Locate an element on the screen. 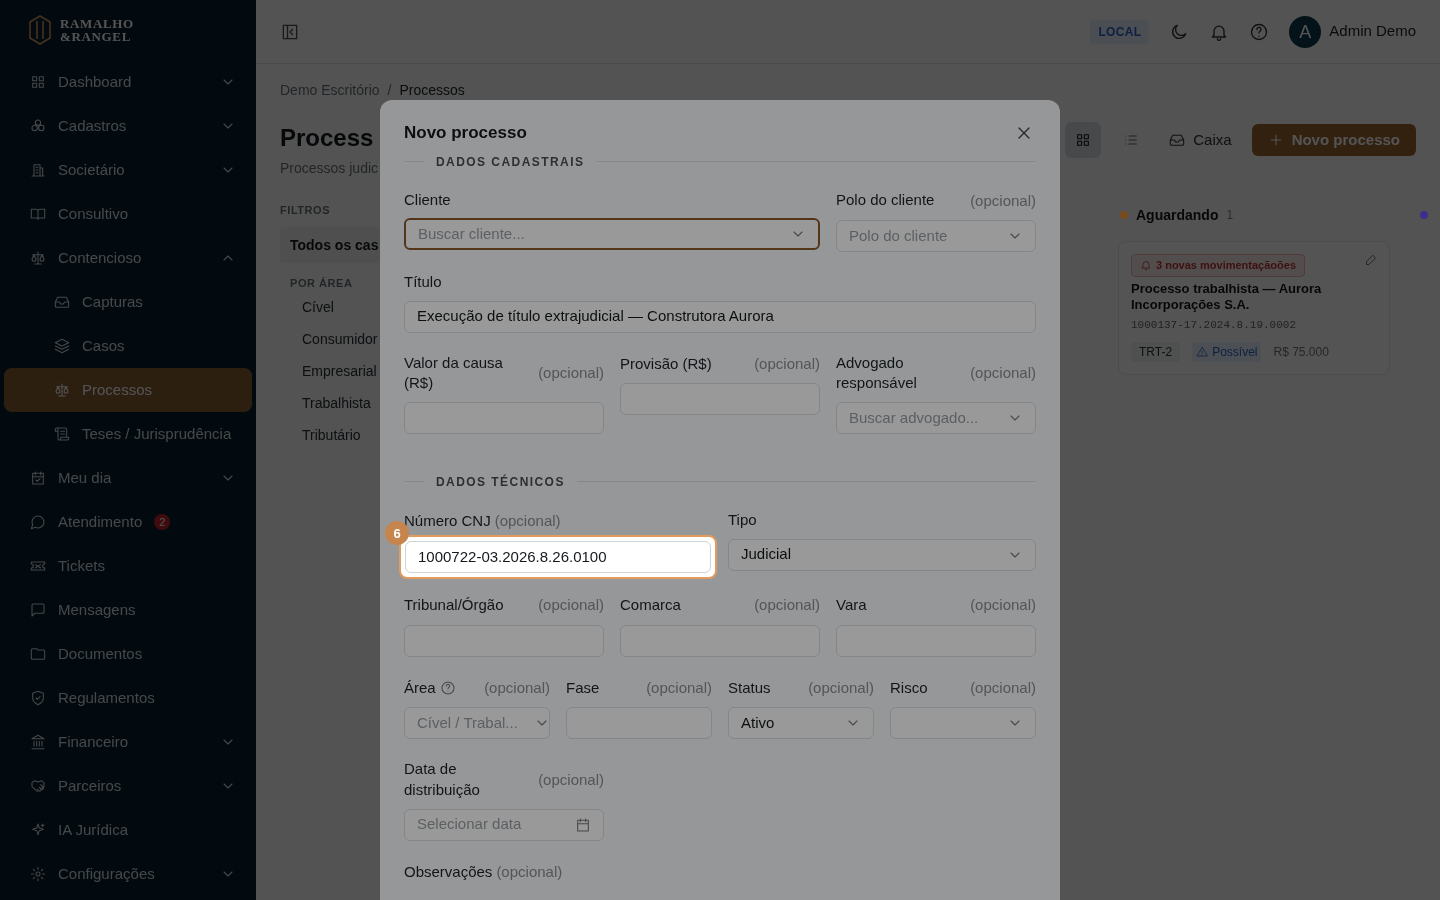 The height and width of the screenshot is (900, 1440). risk-tag: Possível is located at coordinates (1227, 351).